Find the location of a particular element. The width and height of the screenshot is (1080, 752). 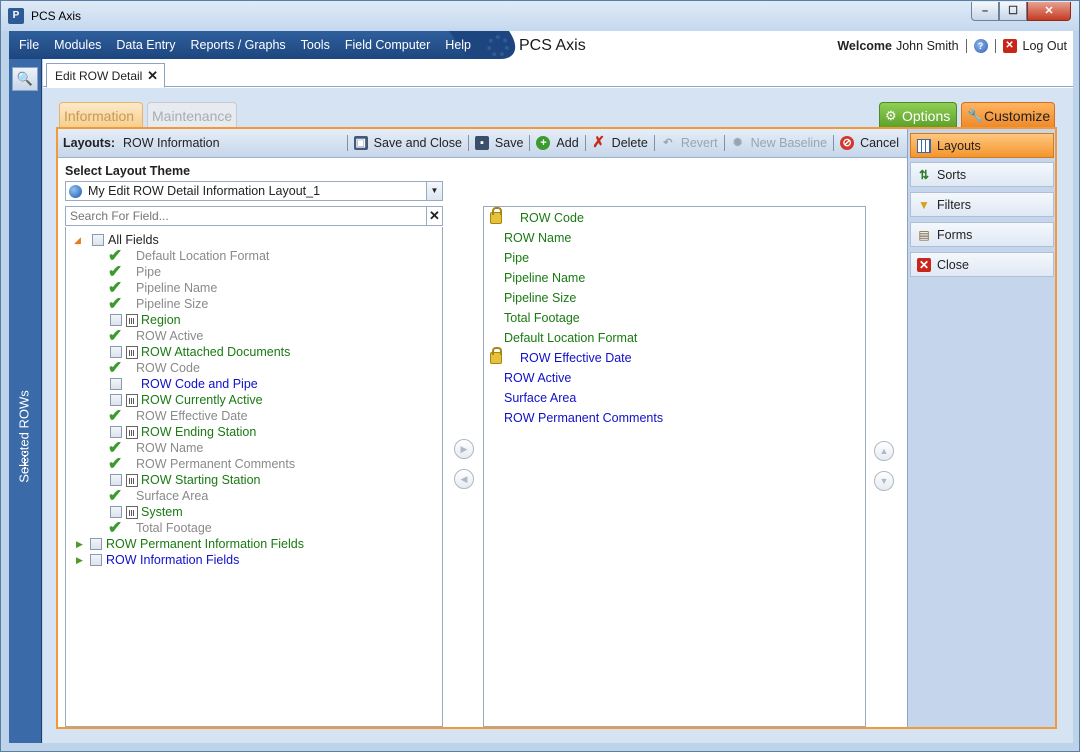

tree-field: ✔ Total Footage is located at coordinates (160, 527).